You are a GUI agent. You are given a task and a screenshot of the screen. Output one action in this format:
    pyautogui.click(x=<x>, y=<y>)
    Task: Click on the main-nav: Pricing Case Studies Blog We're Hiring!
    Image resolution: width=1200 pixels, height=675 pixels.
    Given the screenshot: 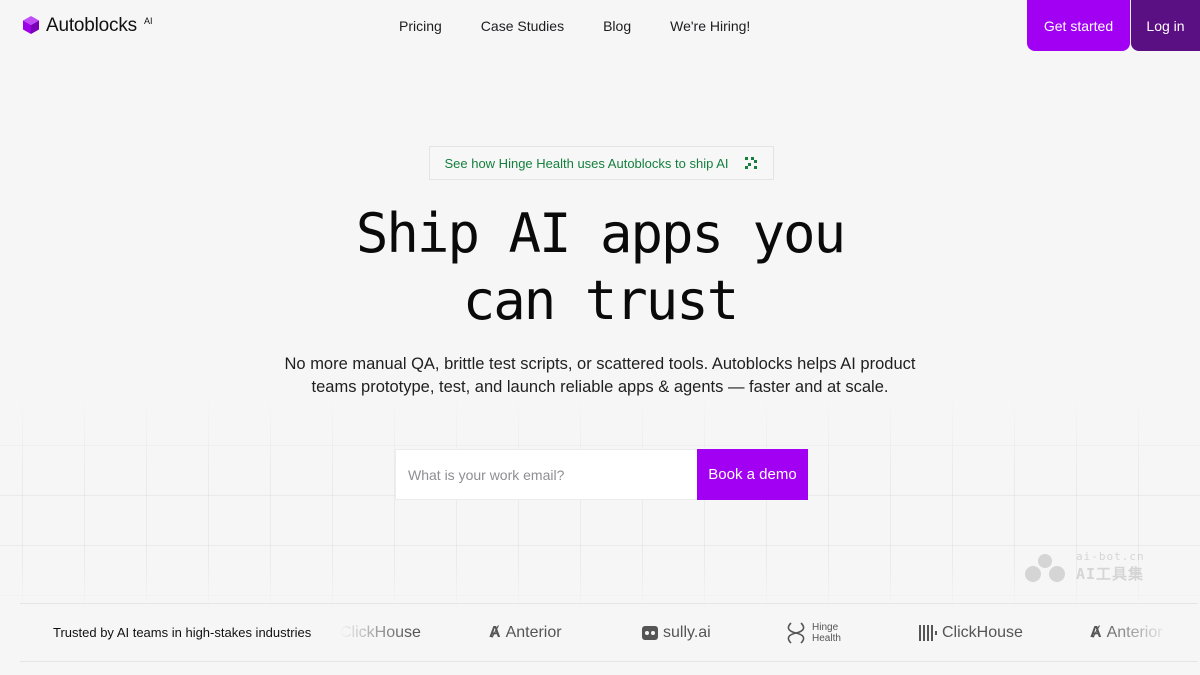 What is the action you would take?
    pyautogui.click(x=574, y=26)
    